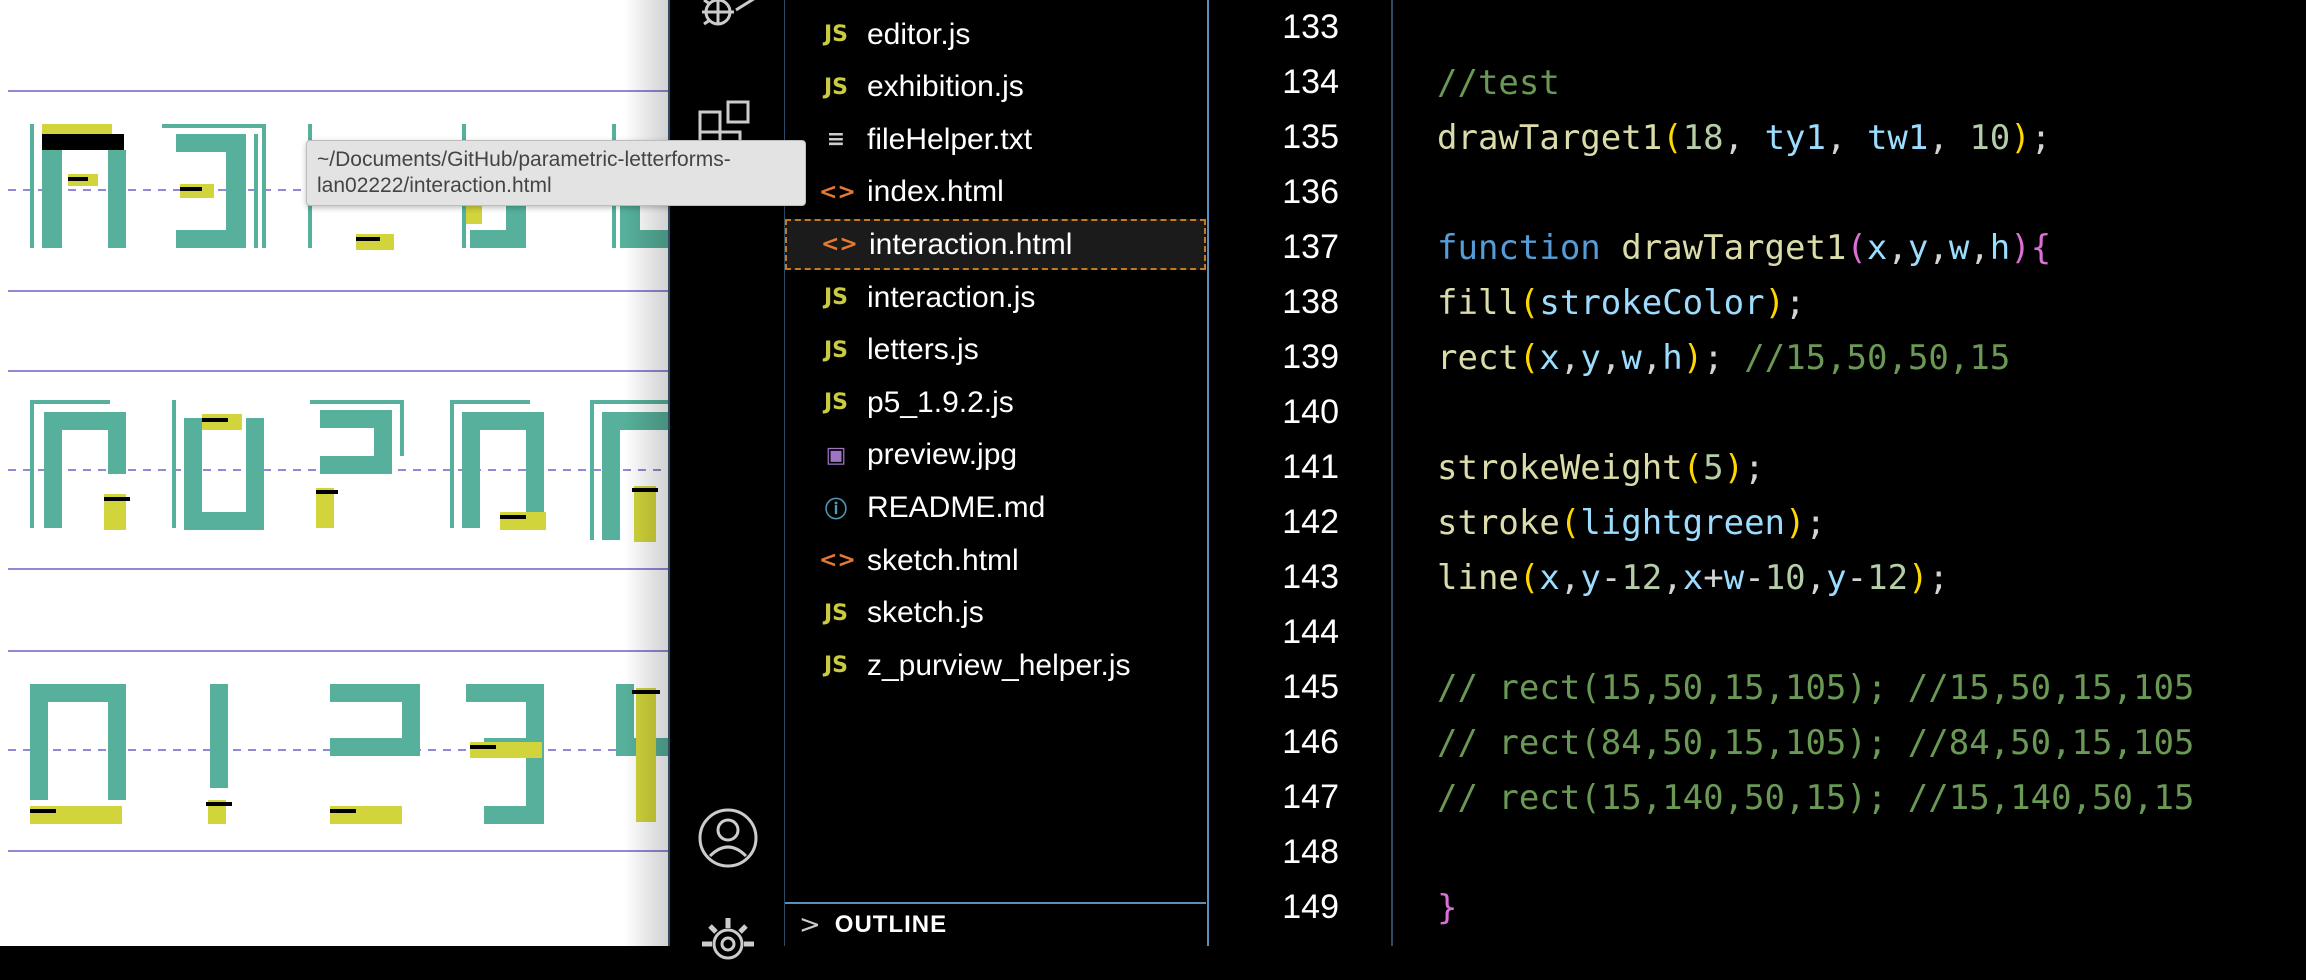  What do you see at coordinates (1478, 578) in the screenshot?
I see `code-token: line` at bounding box center [1478, 578].